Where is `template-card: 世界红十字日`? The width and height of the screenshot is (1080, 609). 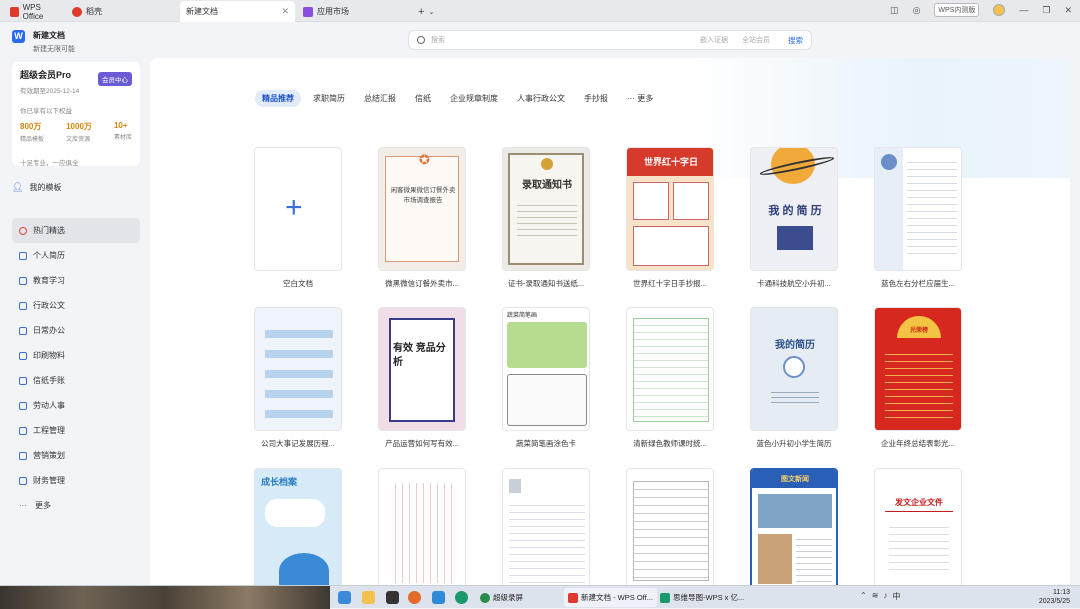 template-card: 世界红十字日 is located at coordinates (670, 209).